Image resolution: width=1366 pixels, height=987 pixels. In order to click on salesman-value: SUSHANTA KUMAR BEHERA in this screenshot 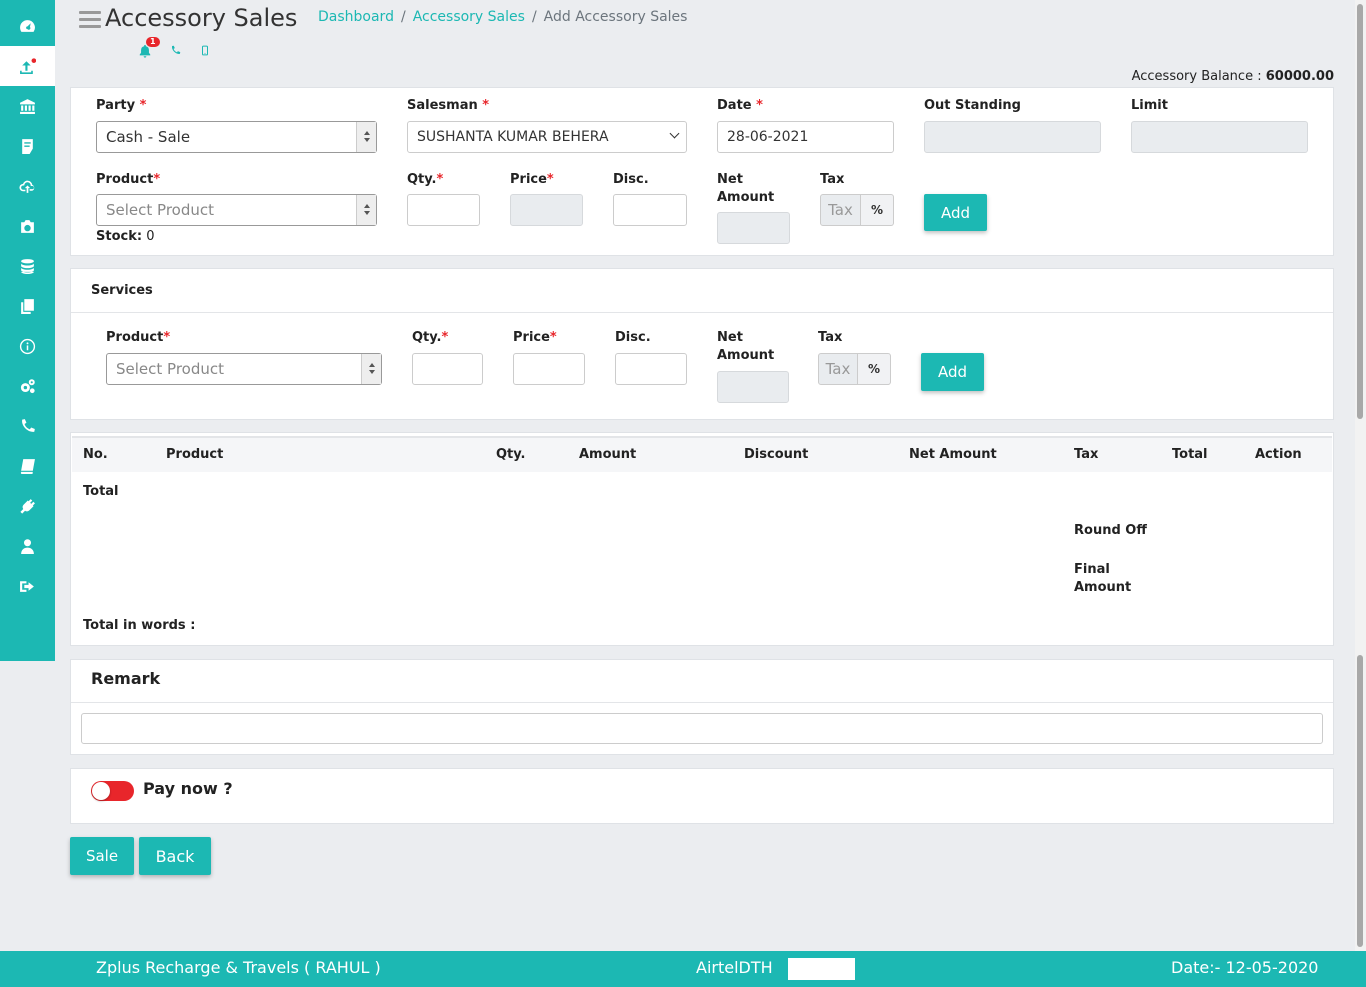, I will do `click(513, 137)`.